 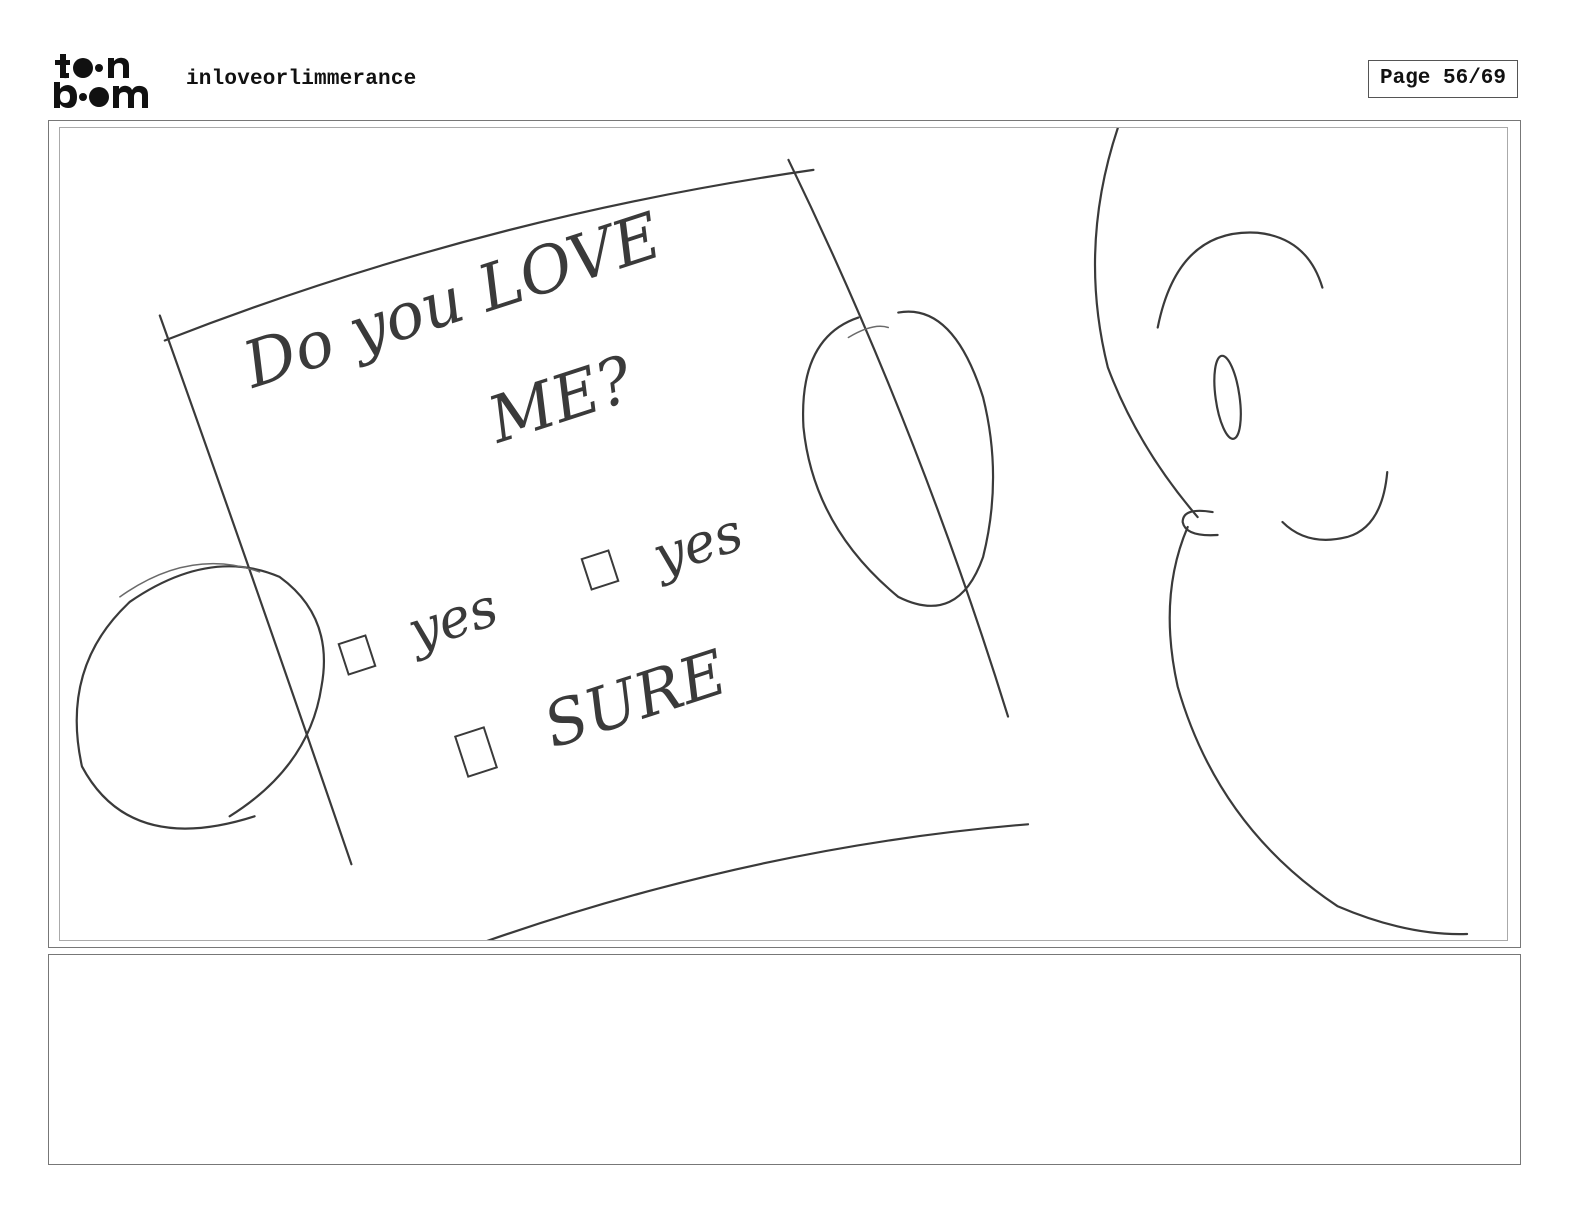 What do you see at coordinates (1443, 79) in the screenshot?
I see `page-indicator: Page 56/69` at bounding box center [1443, 79].